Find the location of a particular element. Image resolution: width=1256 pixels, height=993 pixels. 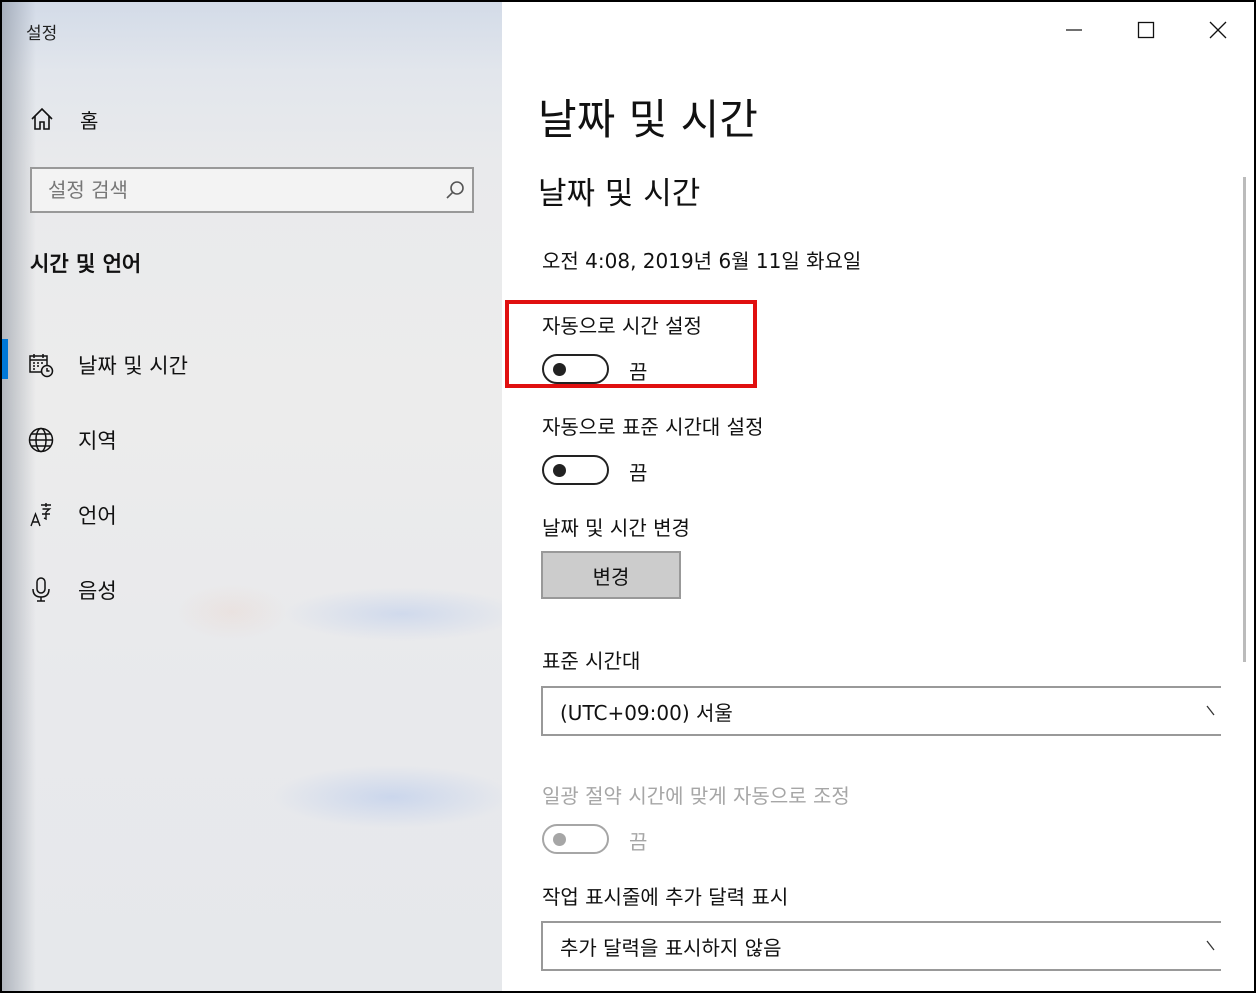

sidebar-item-label: 홈 is located at coordinates (89, 120).